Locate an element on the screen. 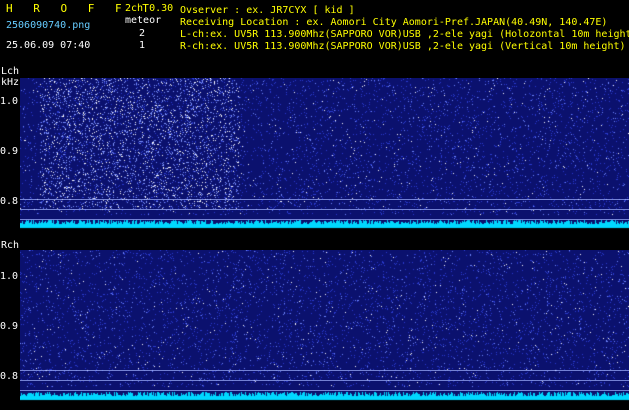  lch-freq-3: 0.8 is located at coordinates (9, 201).